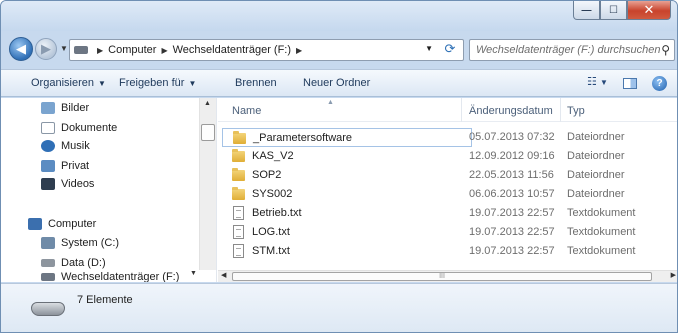 The image size is (678, 333). Describe the element at coordinates (336, 83) in the screenshot. I see `new-folder-button: Neuer Ordner` at that location.